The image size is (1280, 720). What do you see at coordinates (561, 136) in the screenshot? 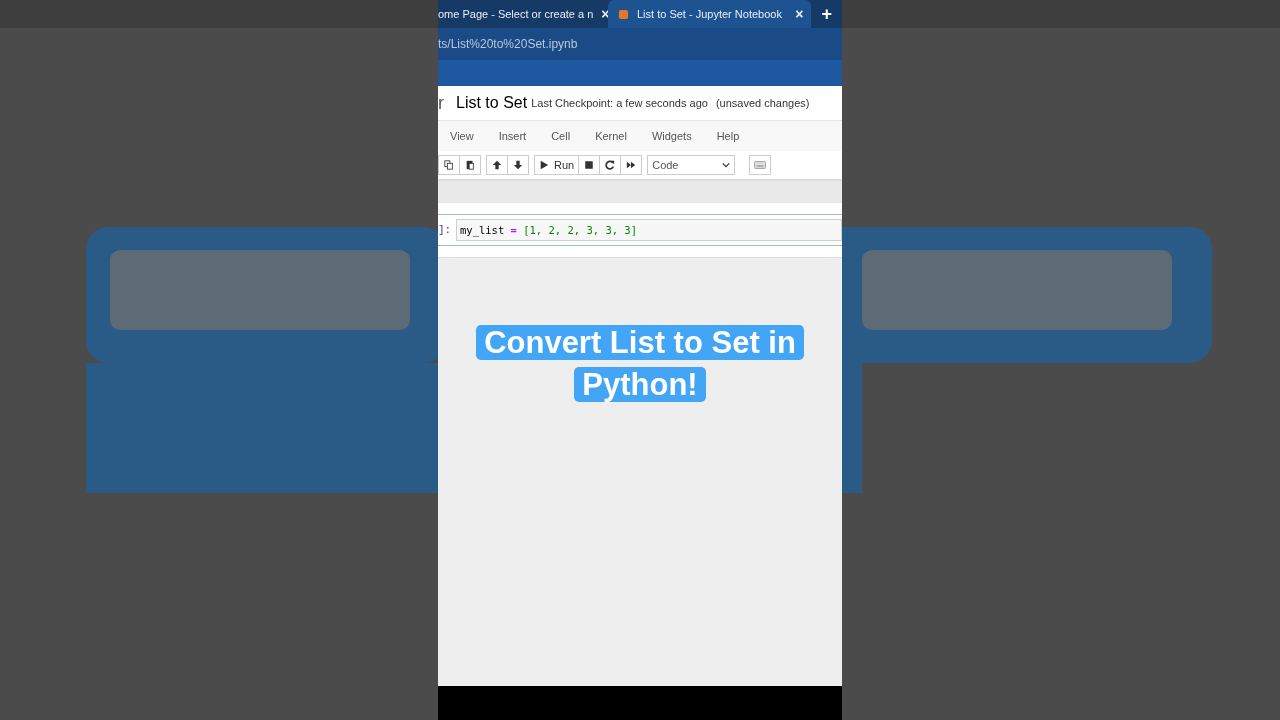
I see `menu-item: Cell` at bounding box center [561, 136].